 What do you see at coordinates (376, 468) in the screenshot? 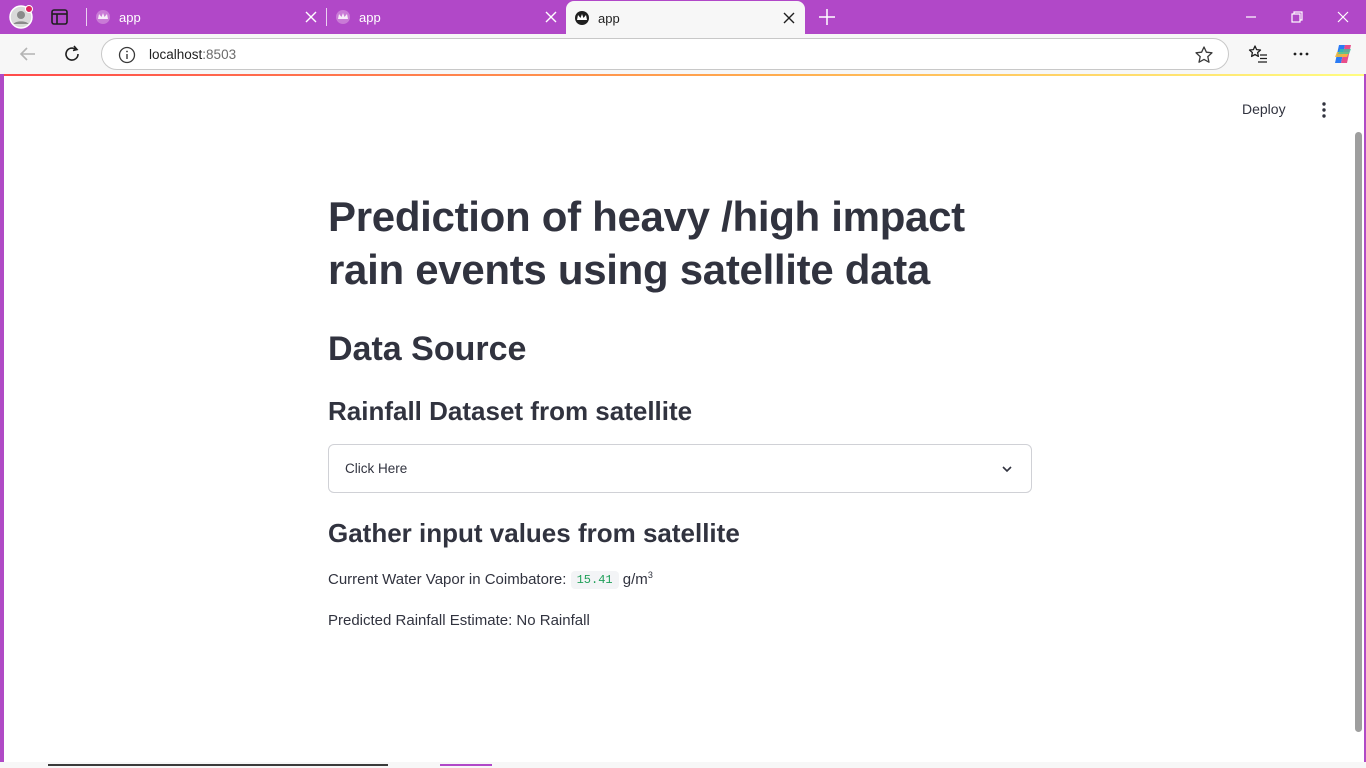
I see `expander-label: Click Here` at bounding box center [376, 468].